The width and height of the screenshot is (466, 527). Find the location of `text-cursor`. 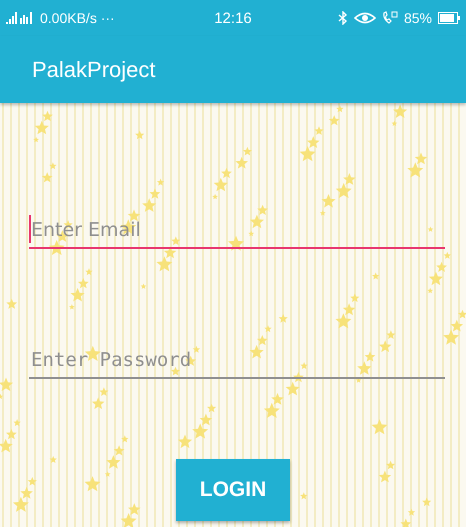

text-cursor is located at coordinates (30, 229).